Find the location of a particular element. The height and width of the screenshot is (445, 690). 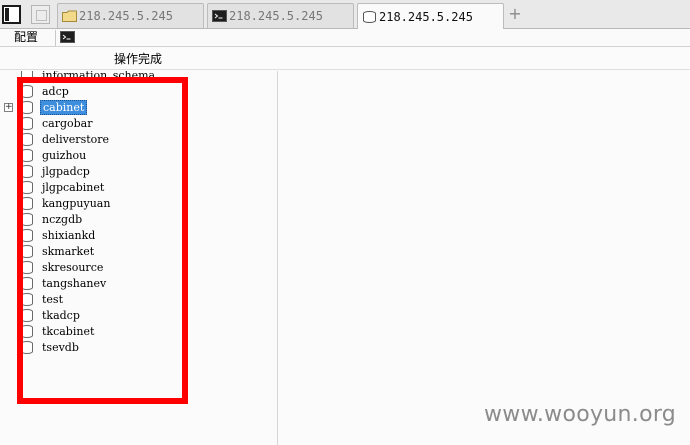

tab-terminal: 218.245.5.245 is located at coordinates (280, 15).